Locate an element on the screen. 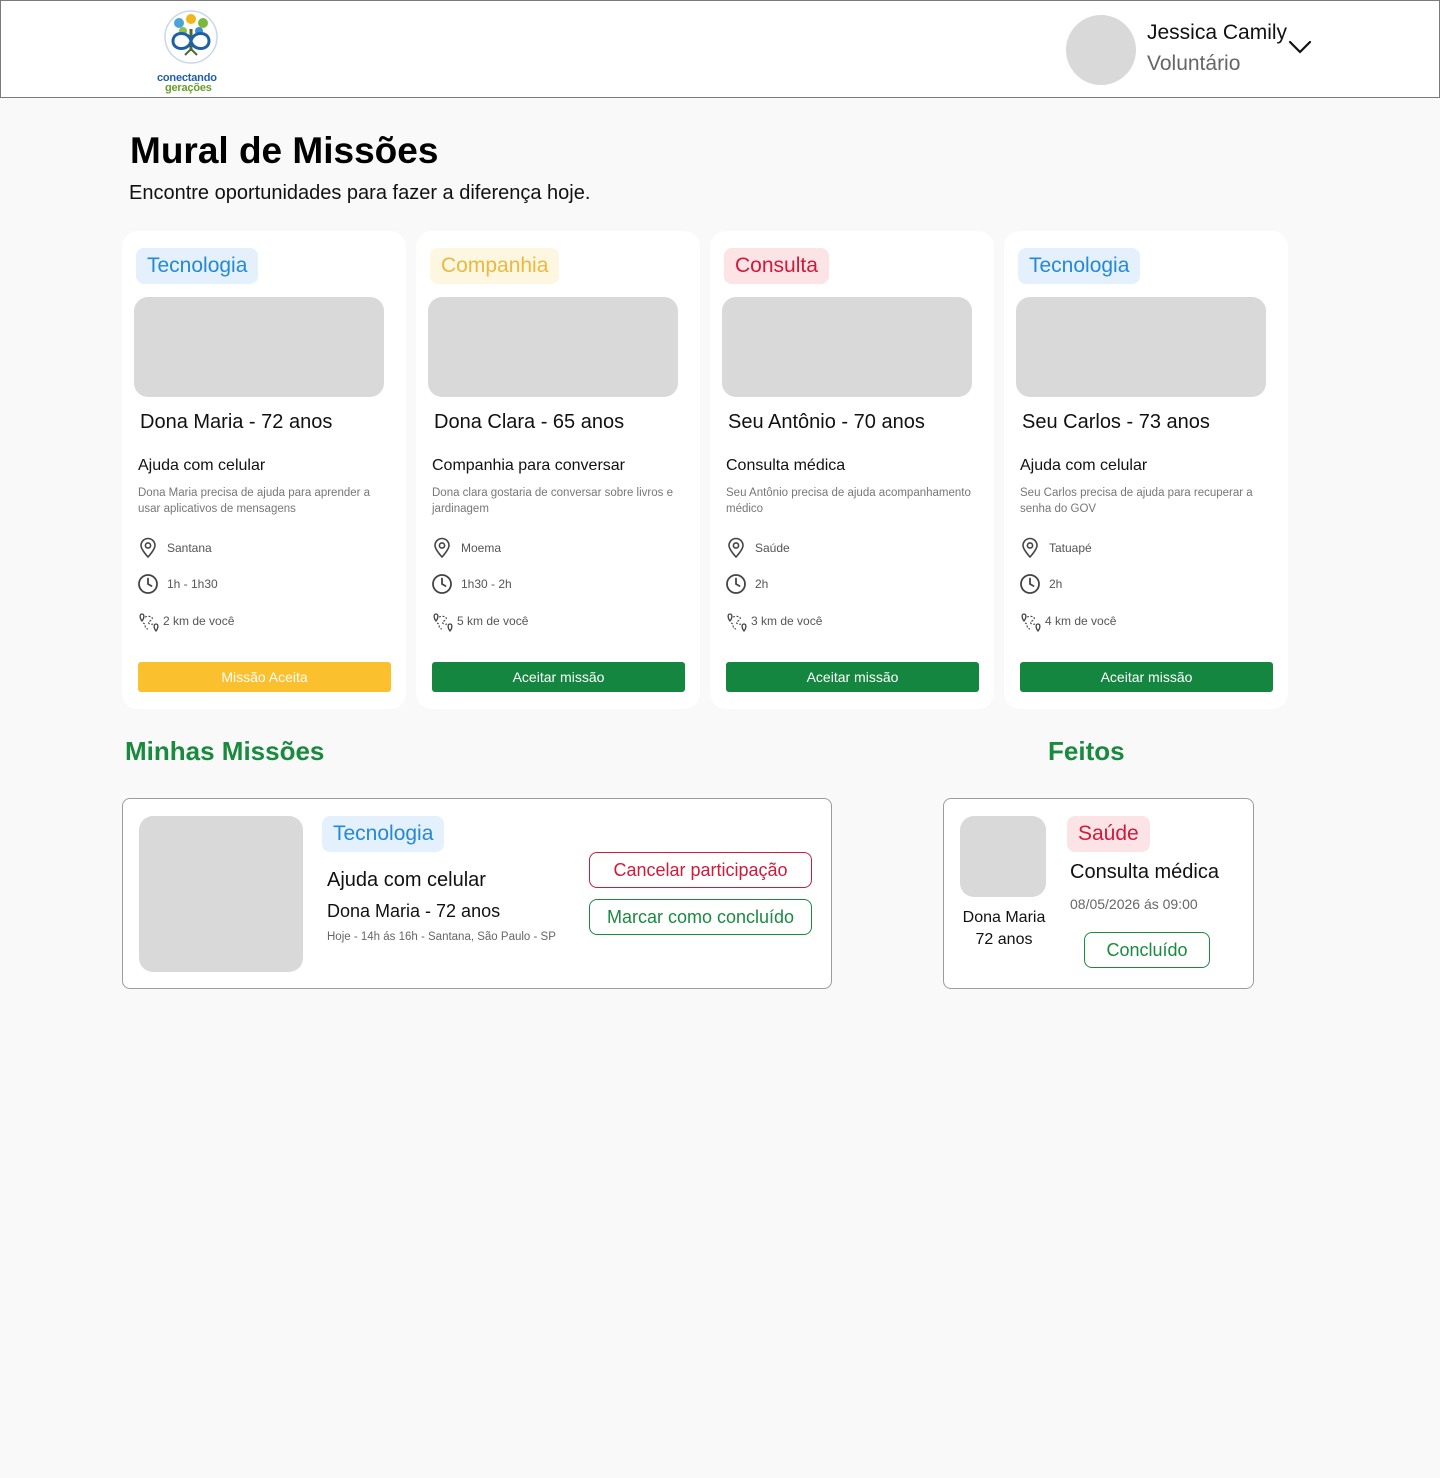 The image size is (1440, 1478). elder-photo is located at coordinates (1003, 856).